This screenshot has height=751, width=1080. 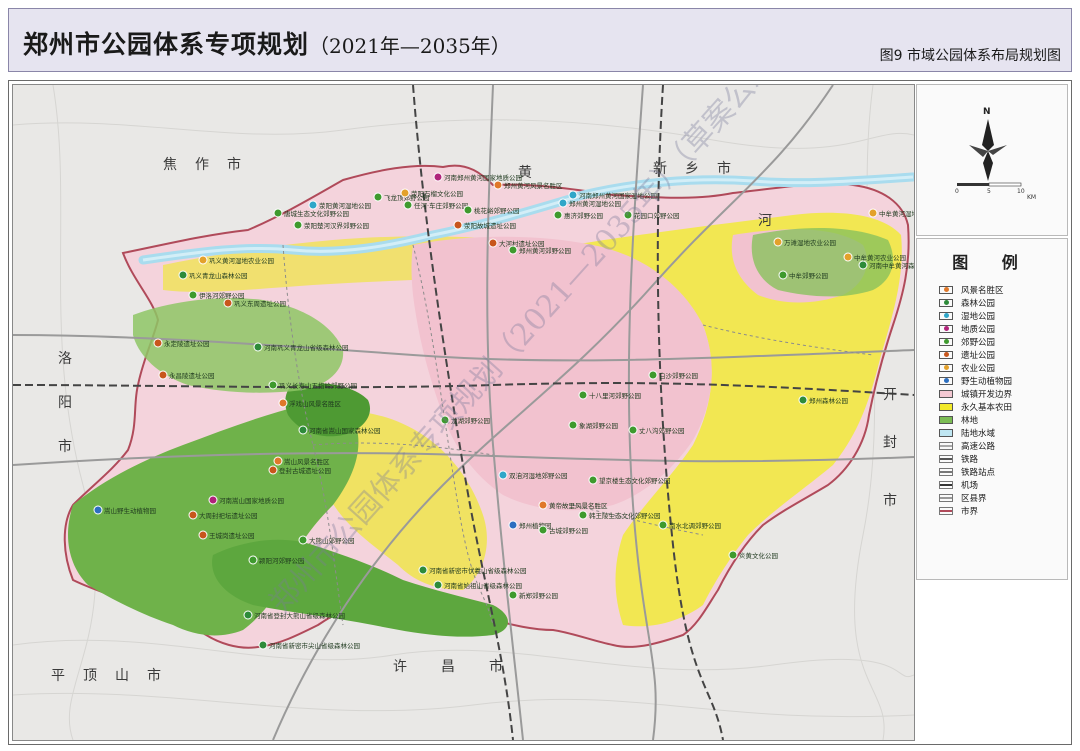 I want to click on compass-box: N 0 5 10 KM, so click(x=992, y=160).